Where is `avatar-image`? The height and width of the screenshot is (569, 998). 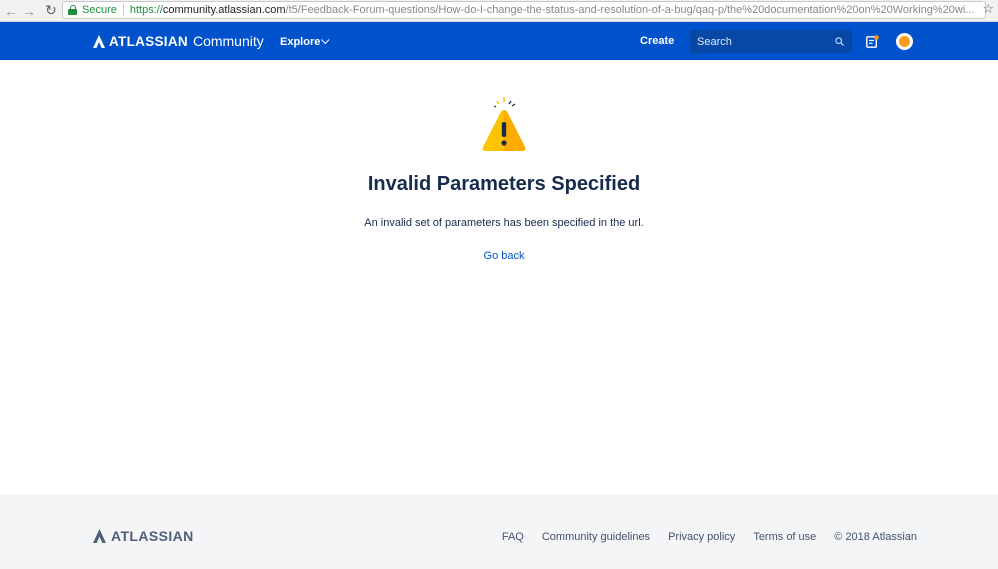
avatar-image is located at coordinates (904, 41).